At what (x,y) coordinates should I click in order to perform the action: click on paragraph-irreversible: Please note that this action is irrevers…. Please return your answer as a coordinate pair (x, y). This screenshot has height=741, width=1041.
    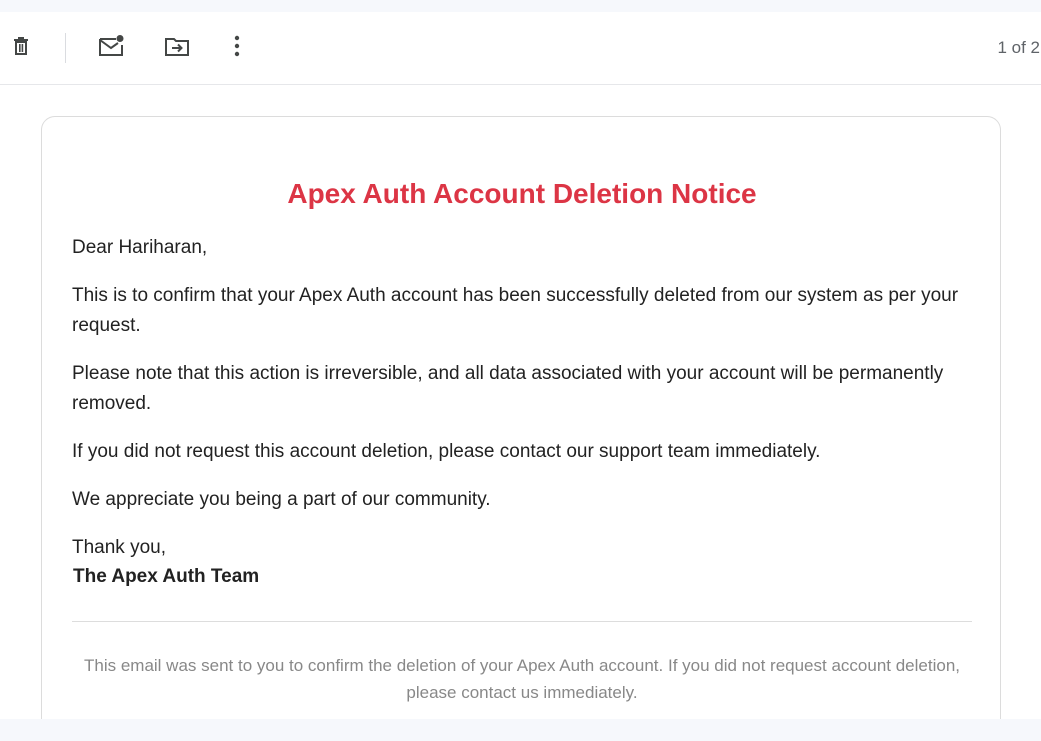
    Looking at the image, I should click on (508, 388).